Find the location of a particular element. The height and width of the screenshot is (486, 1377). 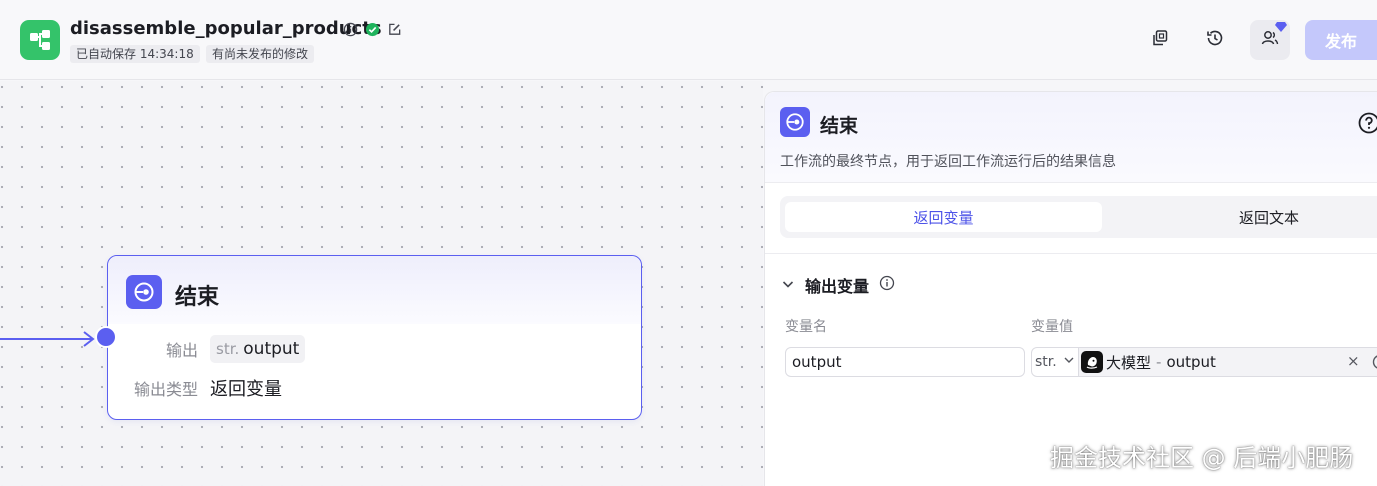

history-button is located at coordinates (1215, 40).